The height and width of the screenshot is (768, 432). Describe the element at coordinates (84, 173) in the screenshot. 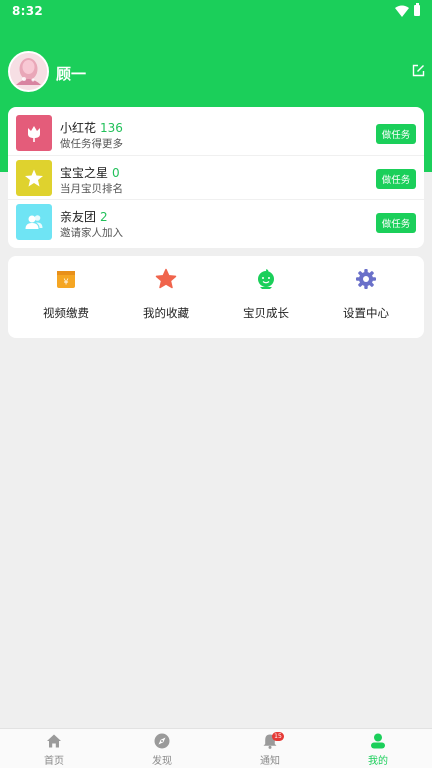

I see `task-title: 宝宝之星` at that location.